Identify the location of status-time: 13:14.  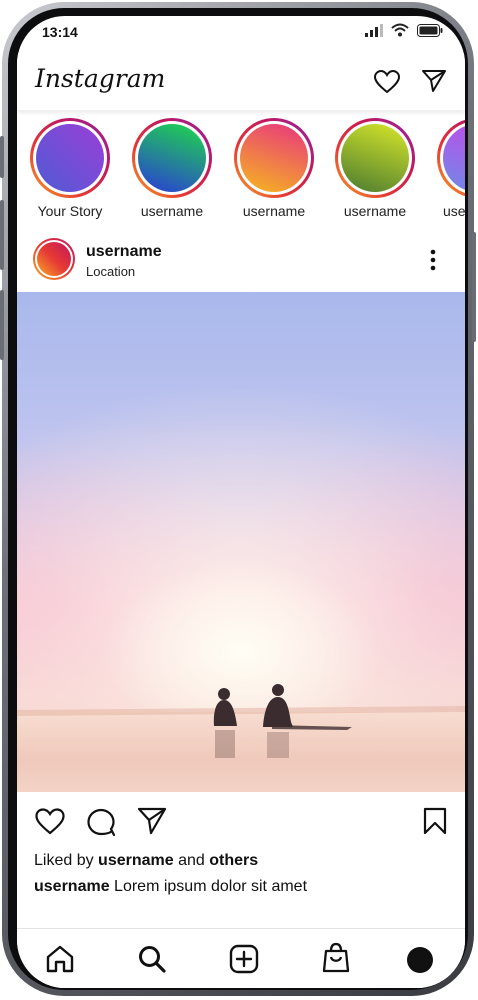
(60, 32).